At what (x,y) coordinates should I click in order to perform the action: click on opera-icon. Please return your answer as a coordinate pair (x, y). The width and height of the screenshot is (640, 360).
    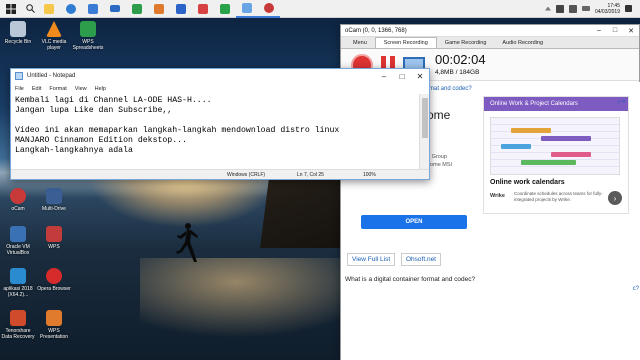
    Looking at the image, I should click on (54, 276).